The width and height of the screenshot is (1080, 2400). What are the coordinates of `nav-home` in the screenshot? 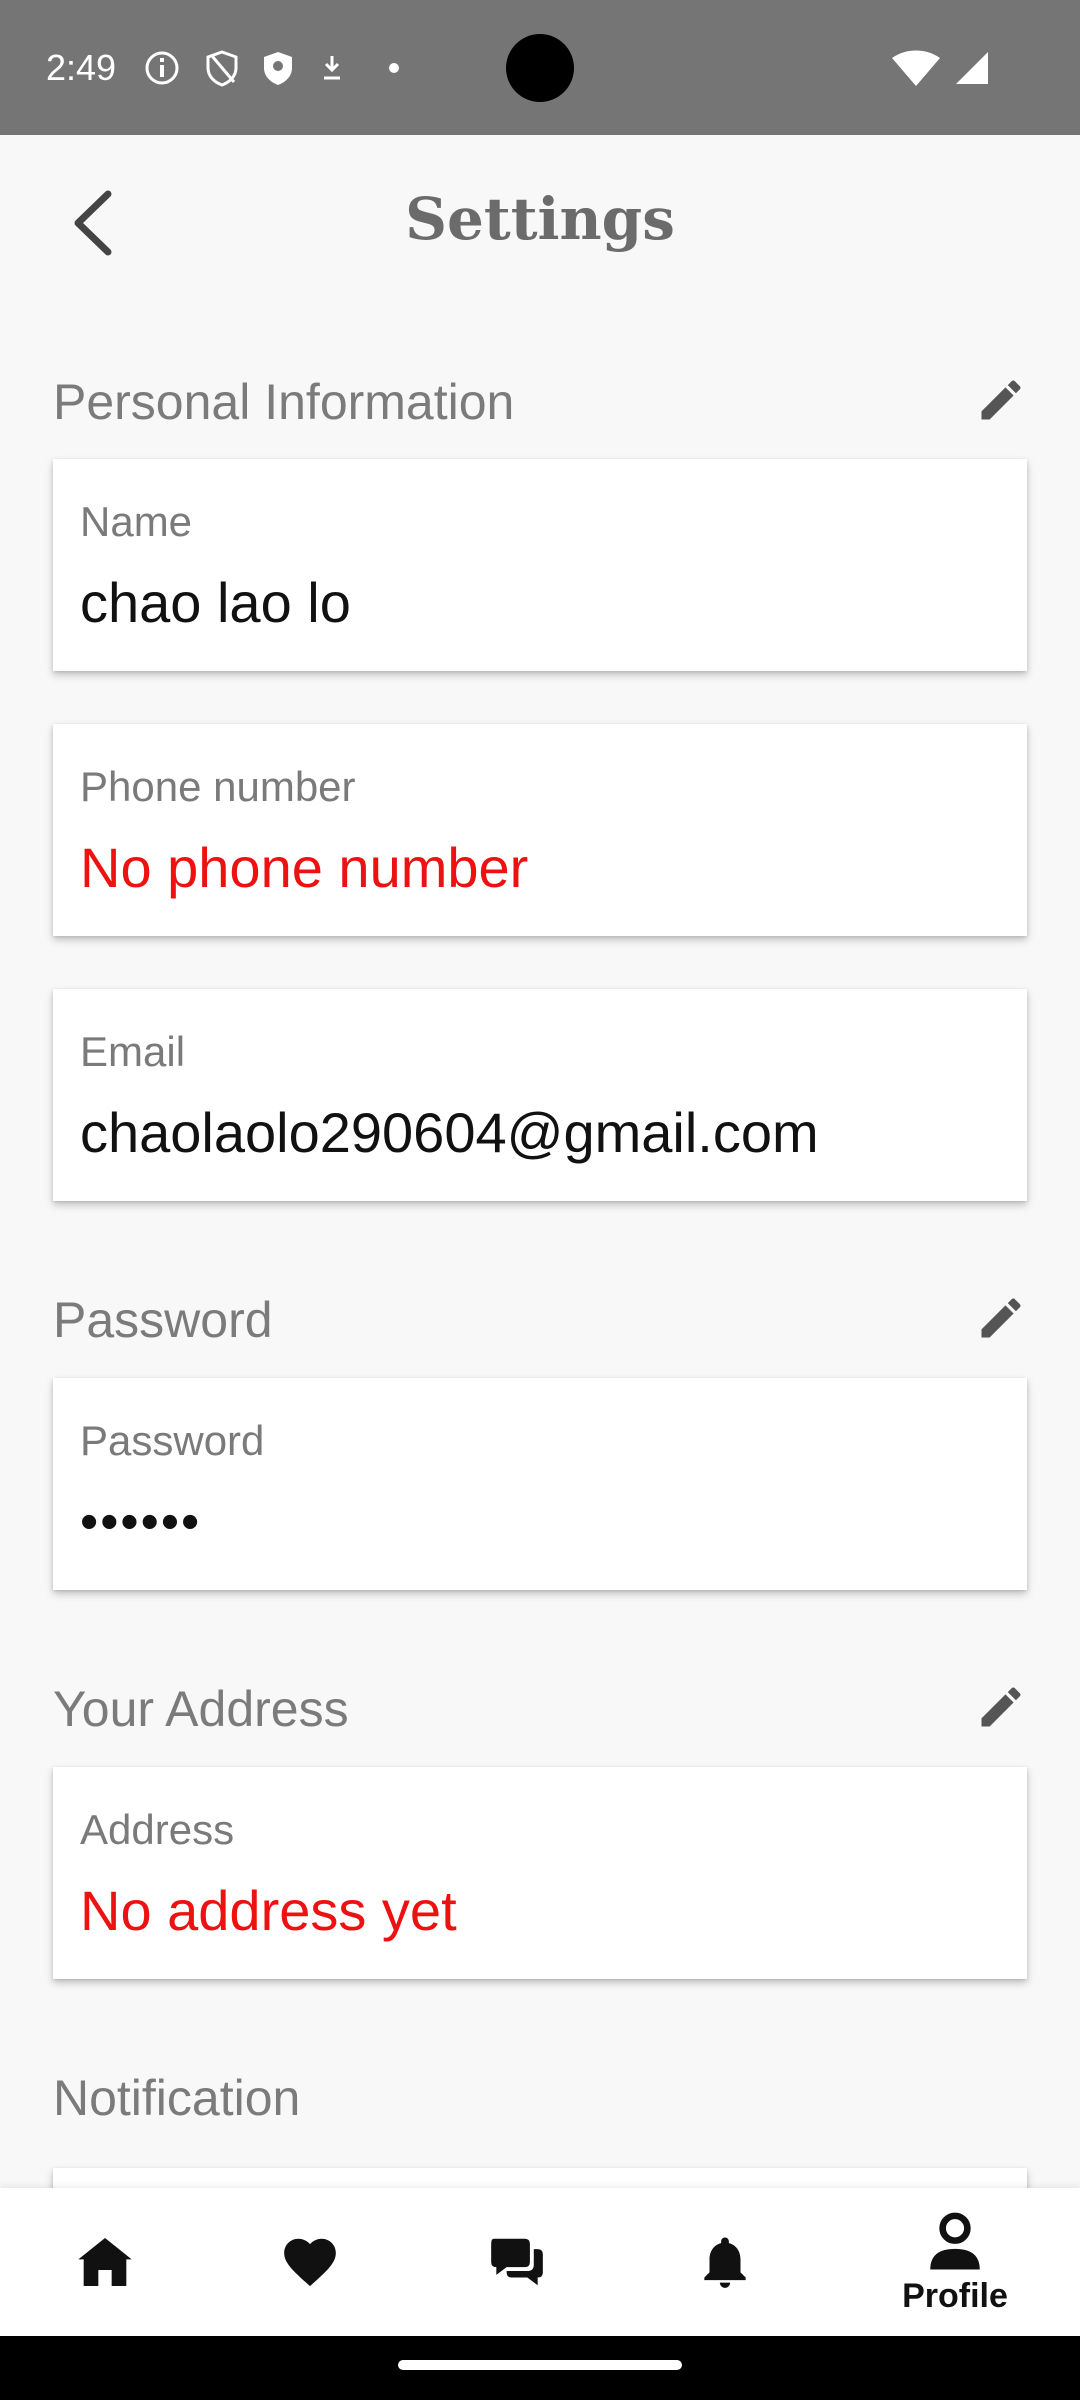 It's located at (105, 2262).